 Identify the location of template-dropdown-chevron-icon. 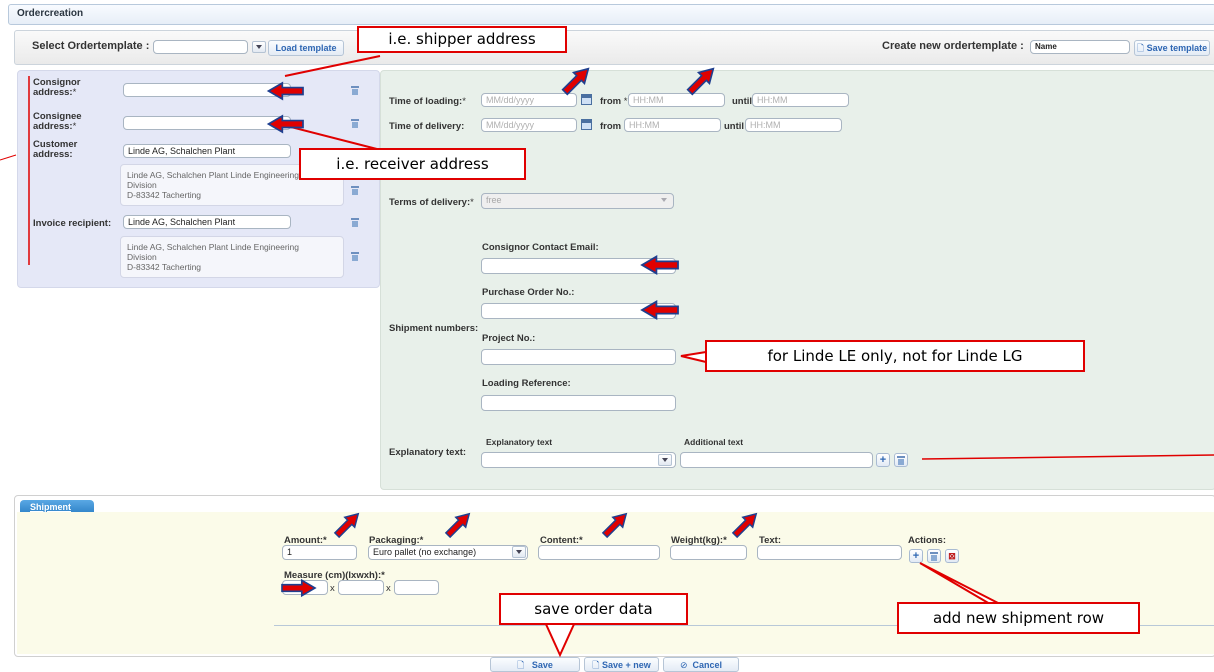
(259, 47).